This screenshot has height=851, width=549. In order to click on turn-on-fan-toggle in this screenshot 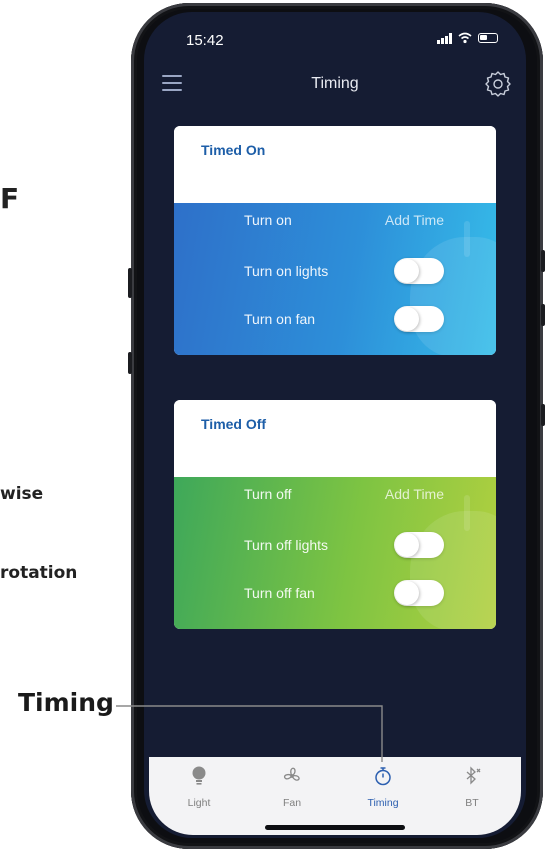, I will do `click(419, 319)`.